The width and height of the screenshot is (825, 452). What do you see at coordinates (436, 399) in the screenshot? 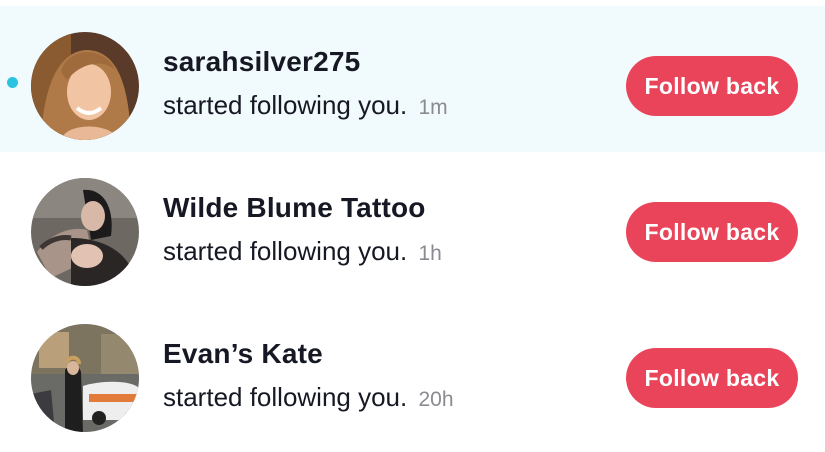
I see `timestamp: 20h` at bounding box center [436, 399].